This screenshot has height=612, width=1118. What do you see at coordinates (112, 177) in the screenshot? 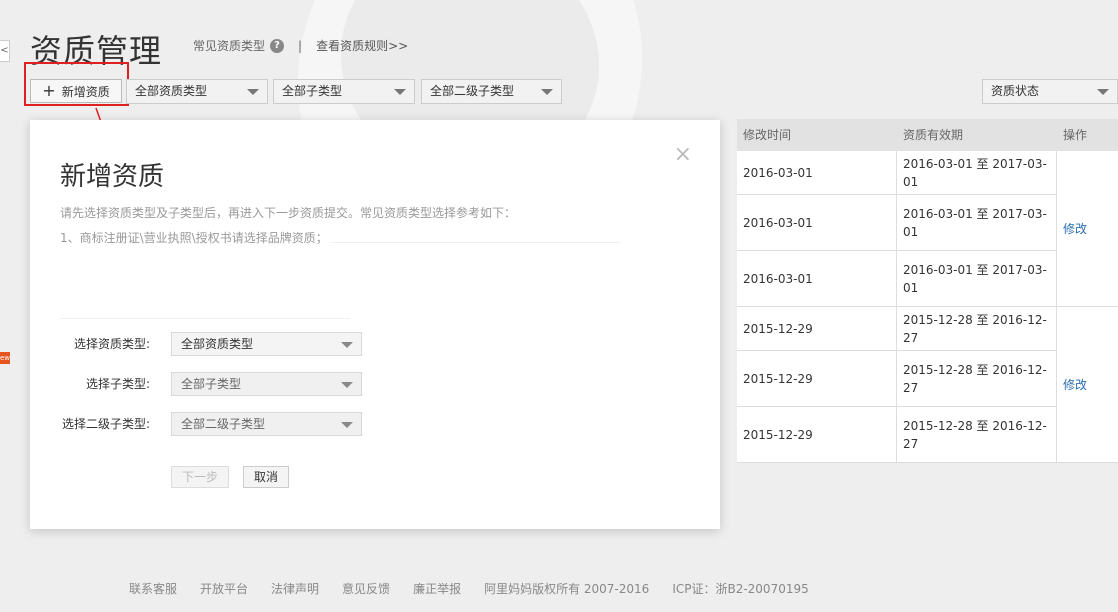
I see `dialog-title: 新增资质` at bounding box center [112, 177].